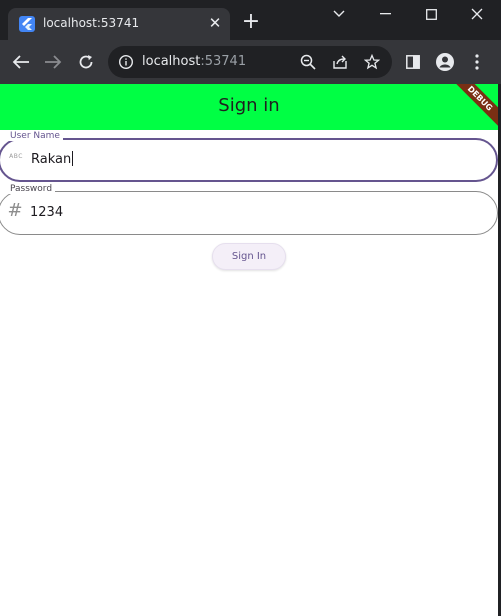 This screenshot has width=501, height=616. What do you see at coordinates (413, 62) in the screenshot?
I see `side-panel-icon` at bounding box center [413, 62].